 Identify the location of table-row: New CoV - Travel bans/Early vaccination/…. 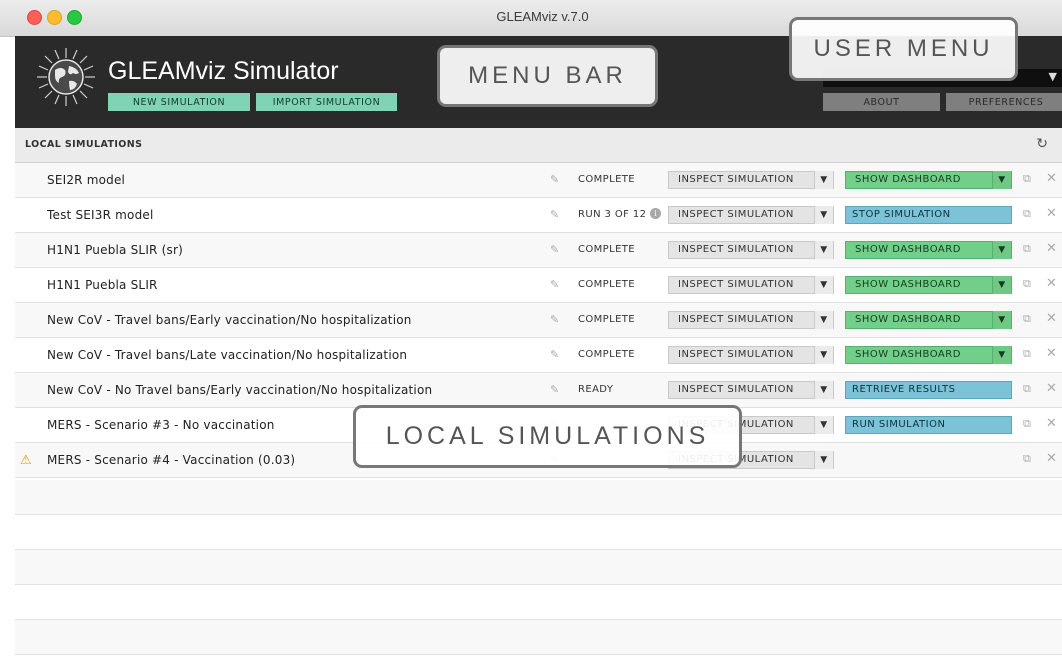
(538, 320).